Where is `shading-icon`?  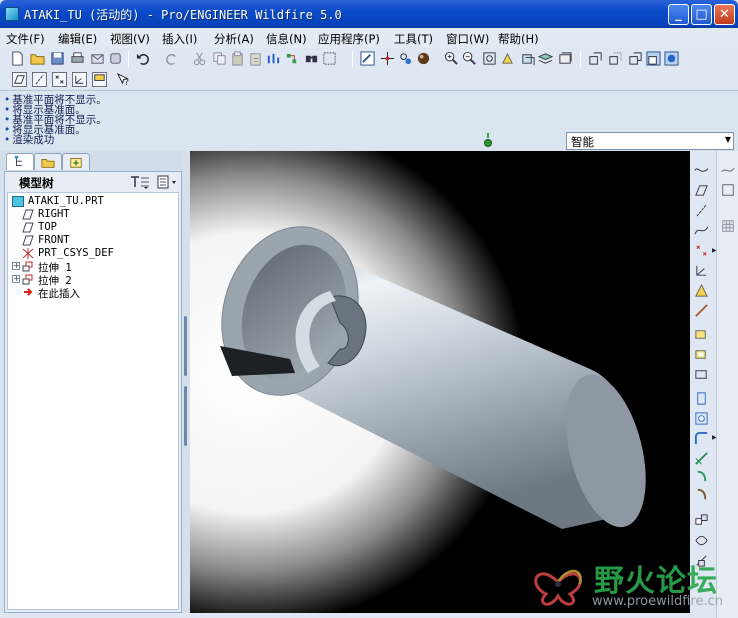 shading-icon is located at coordinates (653, 58).